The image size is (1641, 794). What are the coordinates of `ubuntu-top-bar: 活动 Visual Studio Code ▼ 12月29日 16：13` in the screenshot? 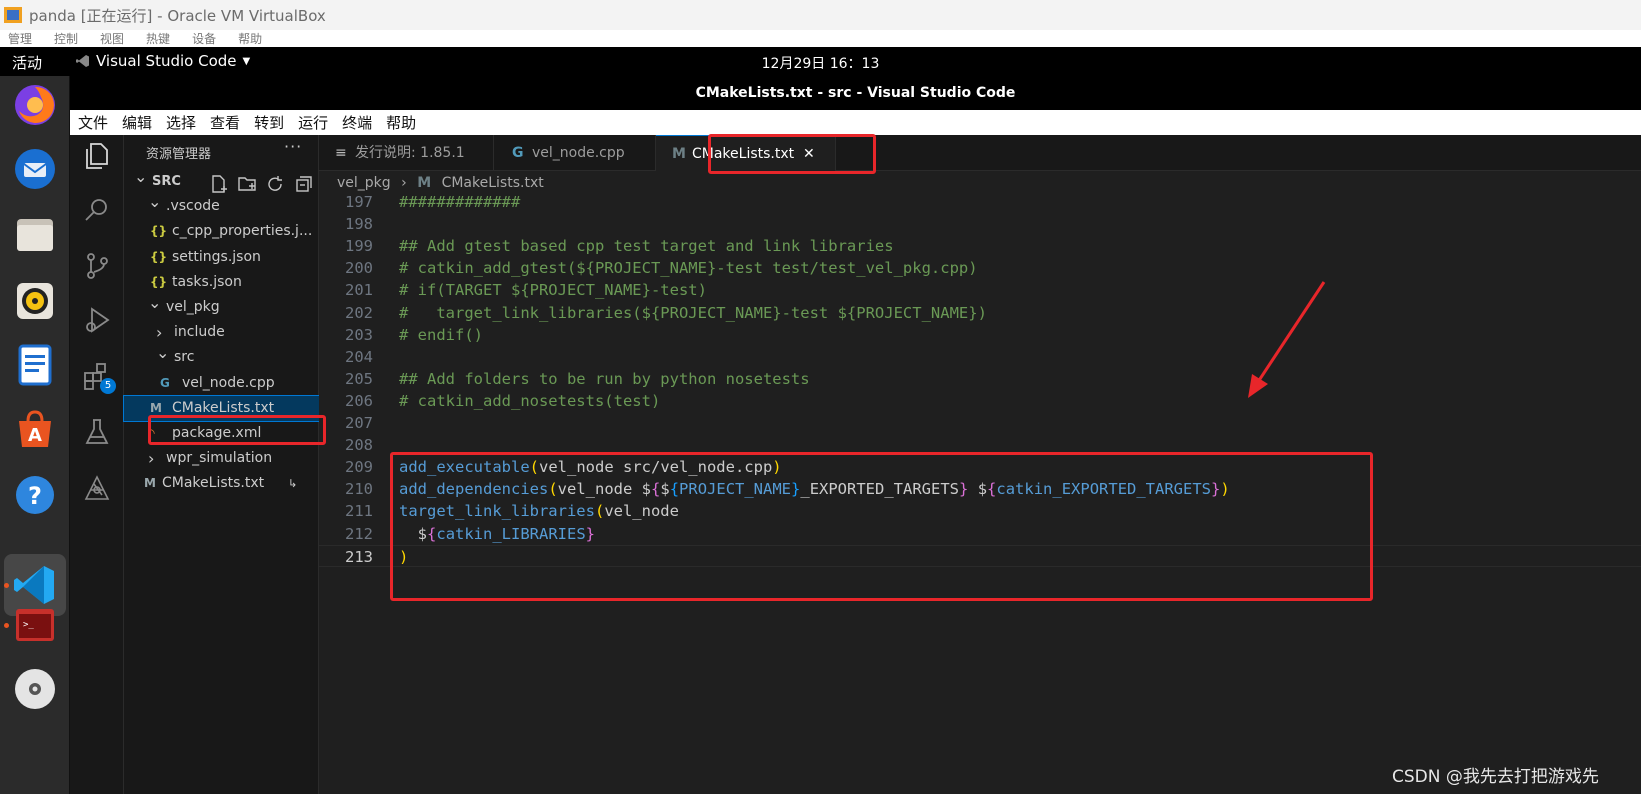 It's located at (820, 61).